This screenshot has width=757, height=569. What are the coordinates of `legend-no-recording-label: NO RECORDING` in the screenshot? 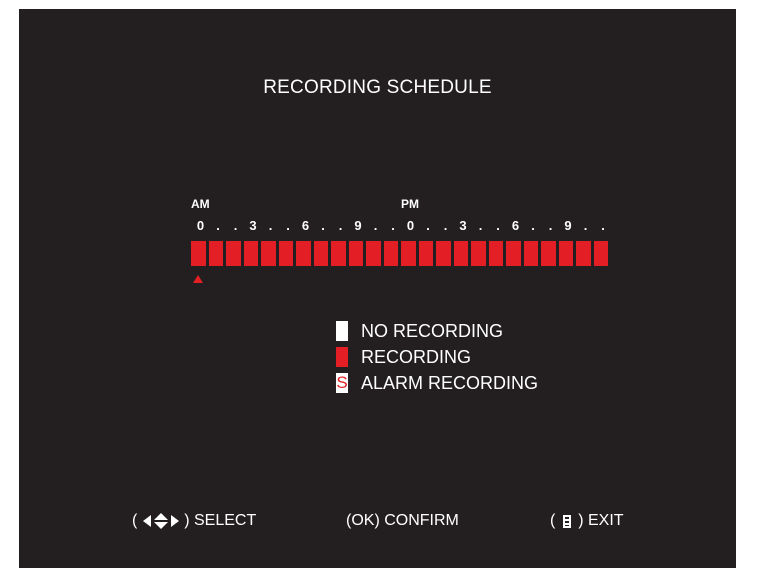 It's located at (432, 330).